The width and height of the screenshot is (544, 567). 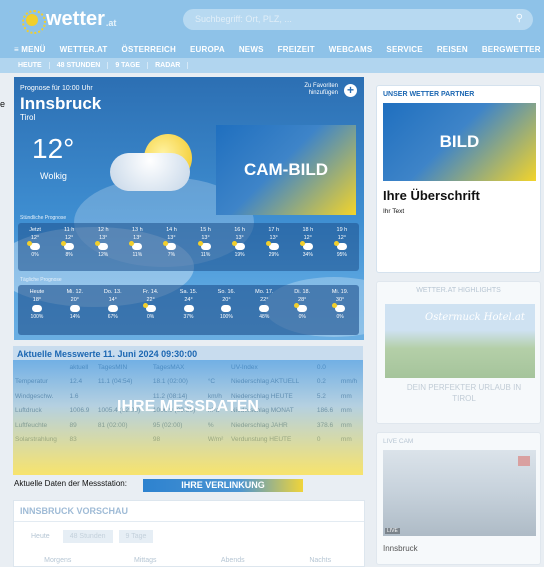 What do you see at coordinates (464, 393) in the screenshot?
I see `highlights-caption: DEIN PERFEKTER URLAUB IN TIROL` at bounding box center [464, 393].